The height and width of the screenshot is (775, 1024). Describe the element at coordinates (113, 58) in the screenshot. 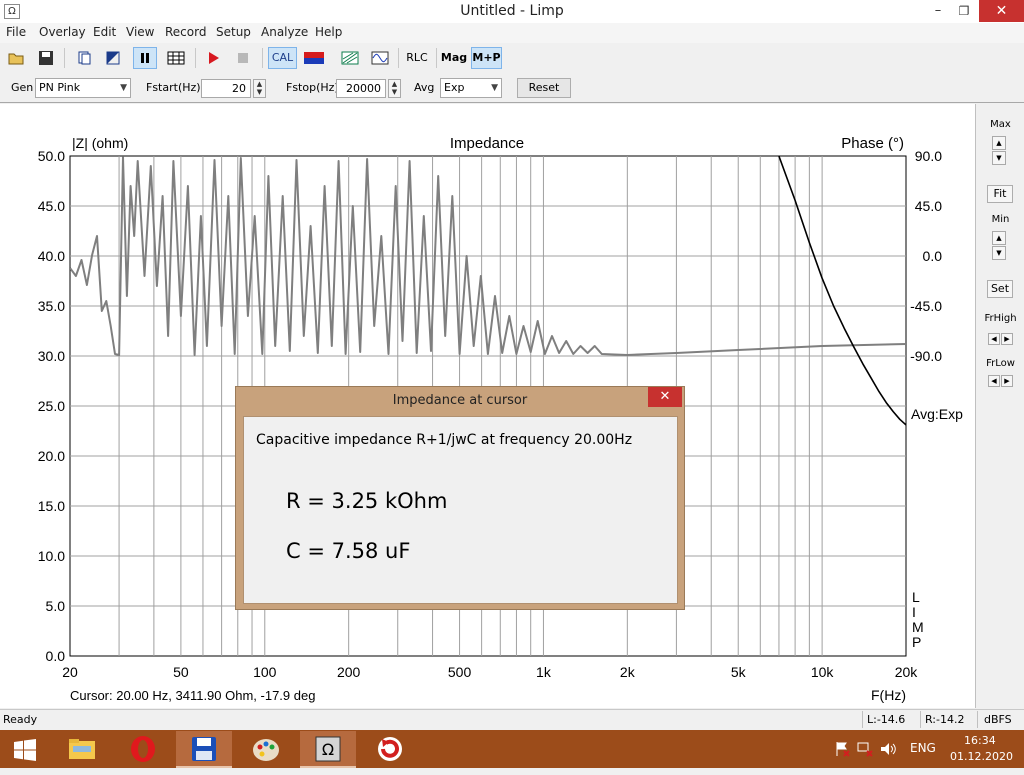

I see `overlay-icon` at that location.